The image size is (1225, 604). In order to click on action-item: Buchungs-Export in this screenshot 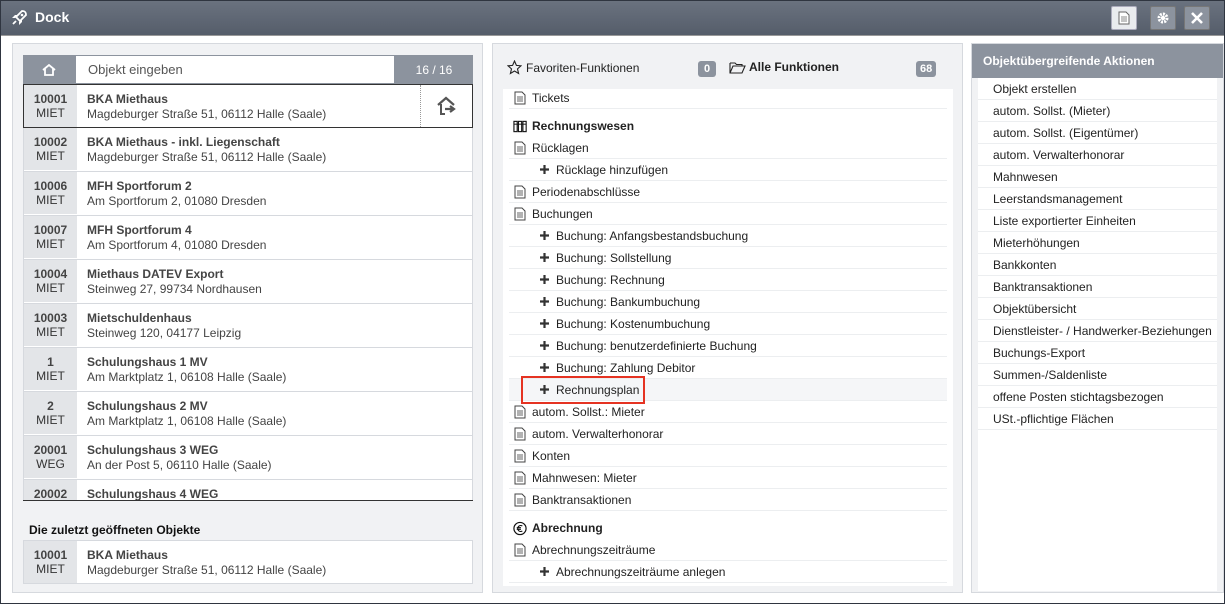, I will do `click(1097, 353)`.